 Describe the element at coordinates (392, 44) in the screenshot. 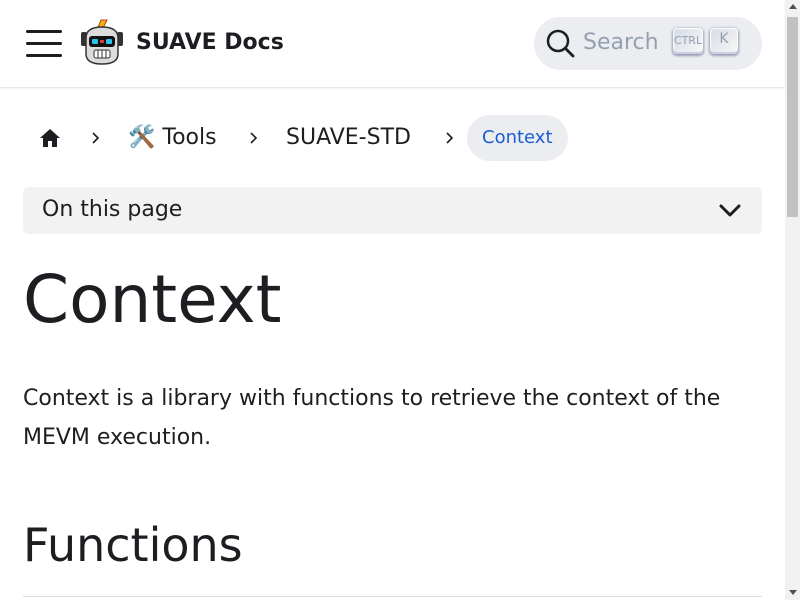

I see `navbar: SUAVE Docs Search CTRL K` at that location.